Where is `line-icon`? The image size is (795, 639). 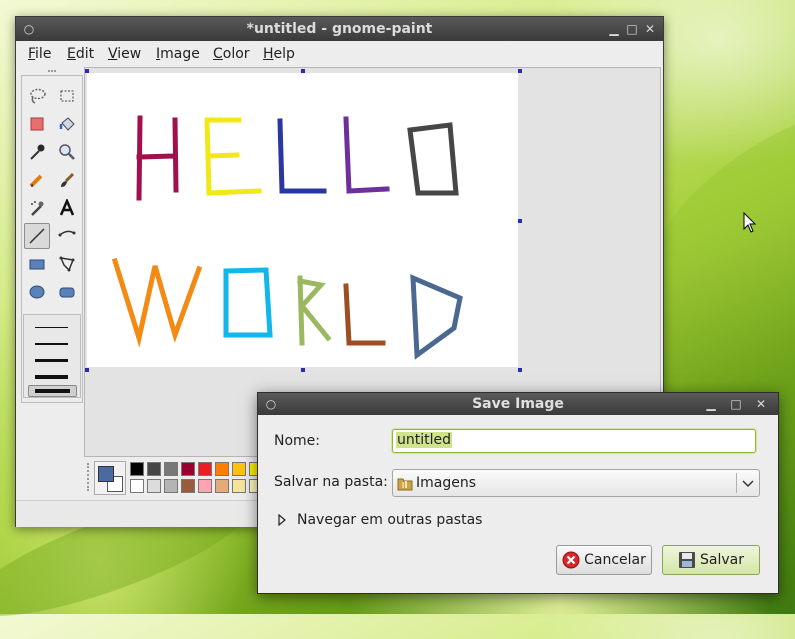 line-icon is located at coordinates (37, 236).